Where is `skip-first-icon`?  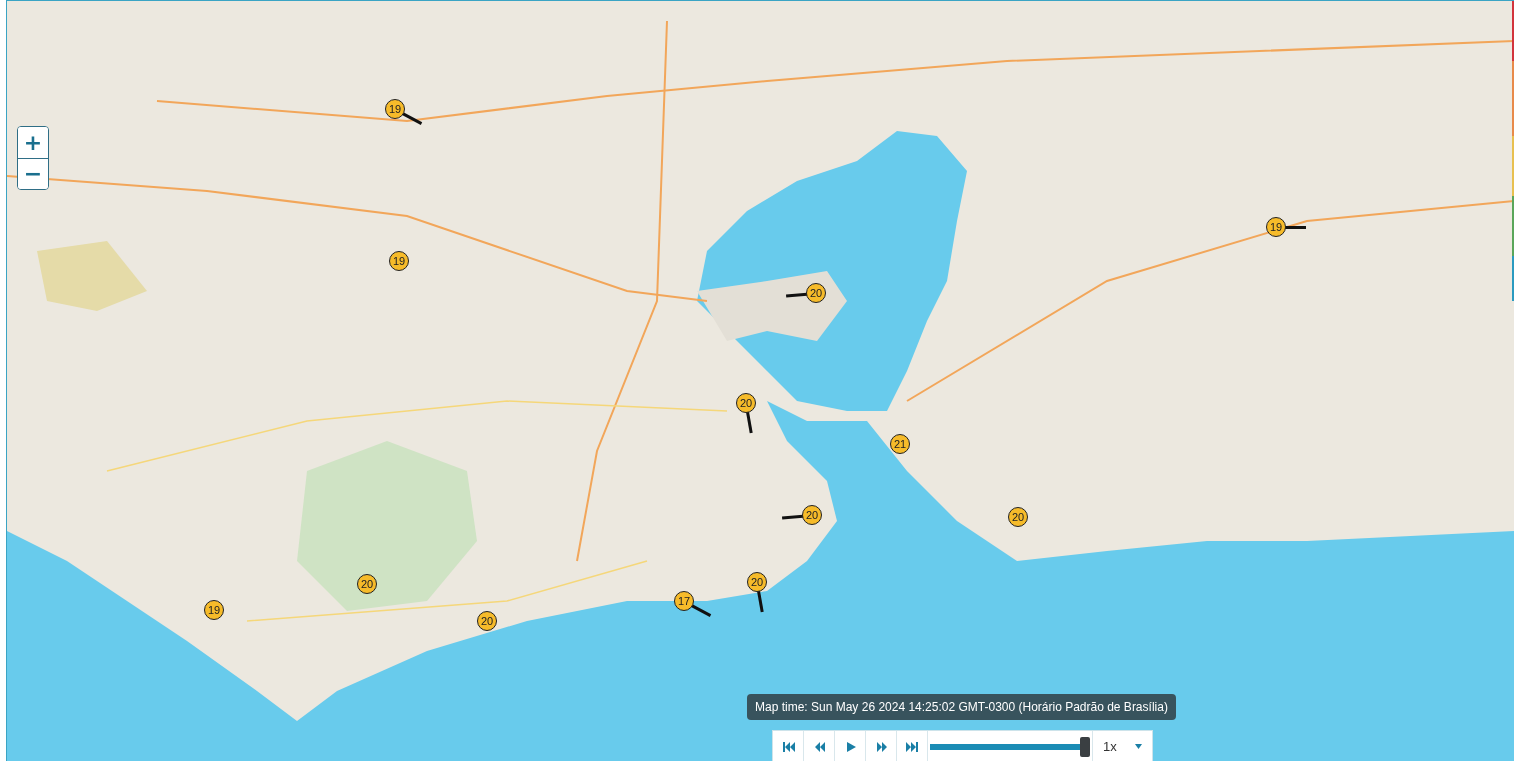 skip-first-icon is located at coordinates (788, 746).